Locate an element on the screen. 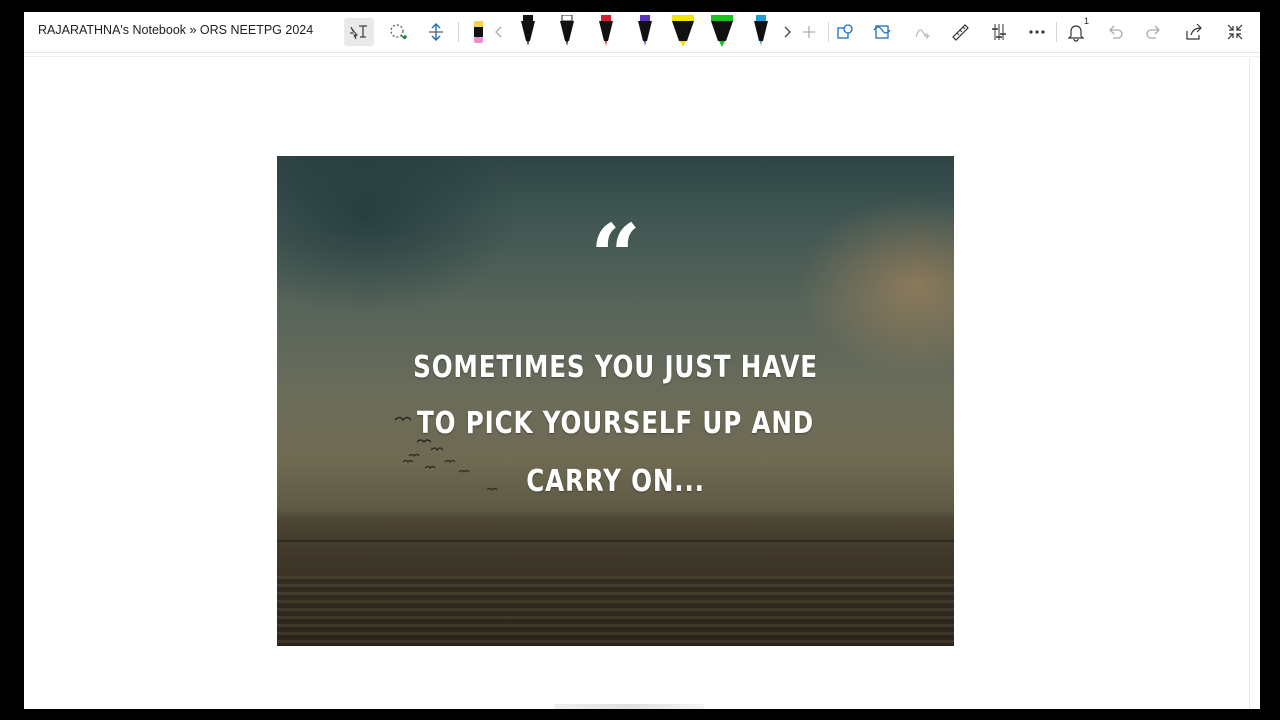 The height and width of the screenshot is (720, 1280). ink-to-math-button is located at coordinates (922, 32).